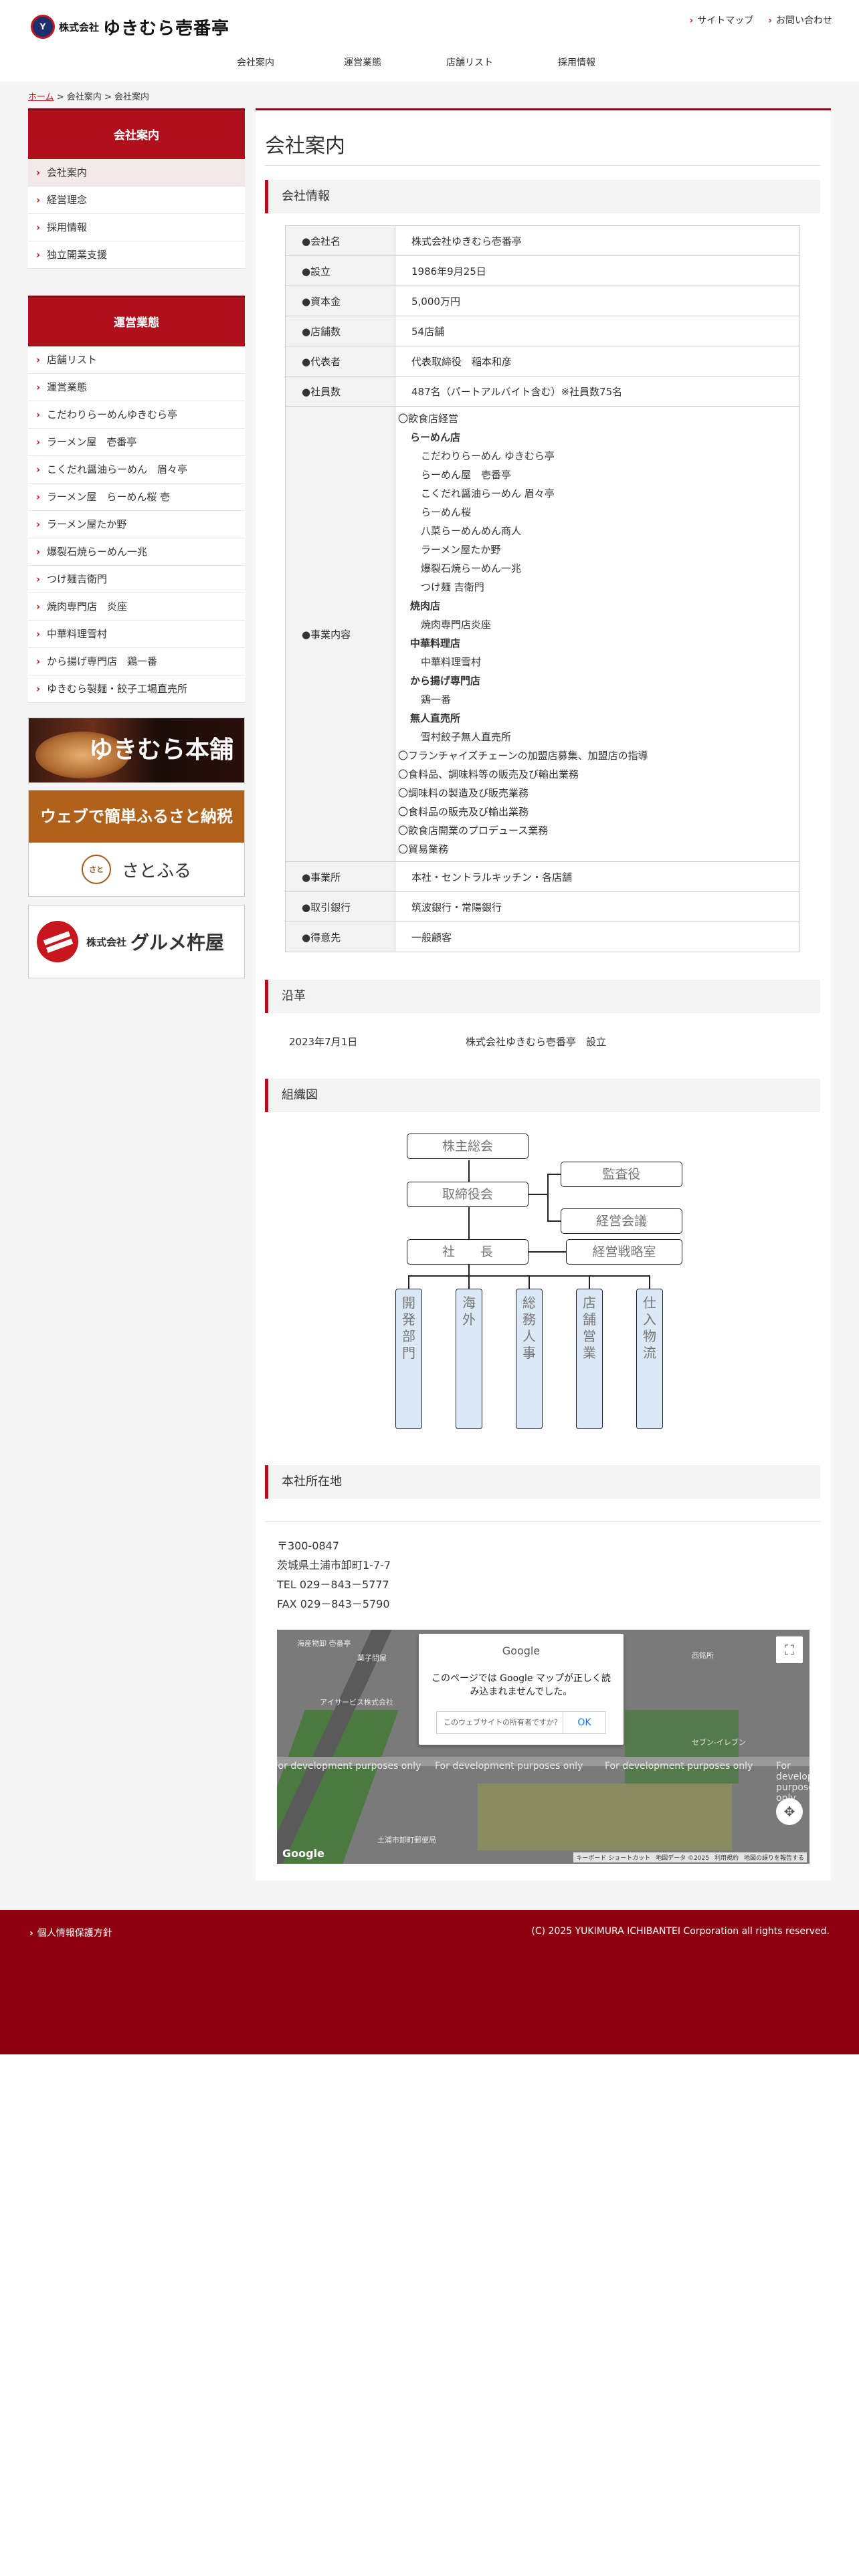 This screenshot has height=2576, width=859. I want to click on info-row: ●会社名 株式会社ゆきむら壱番亭, so click(542, 241).